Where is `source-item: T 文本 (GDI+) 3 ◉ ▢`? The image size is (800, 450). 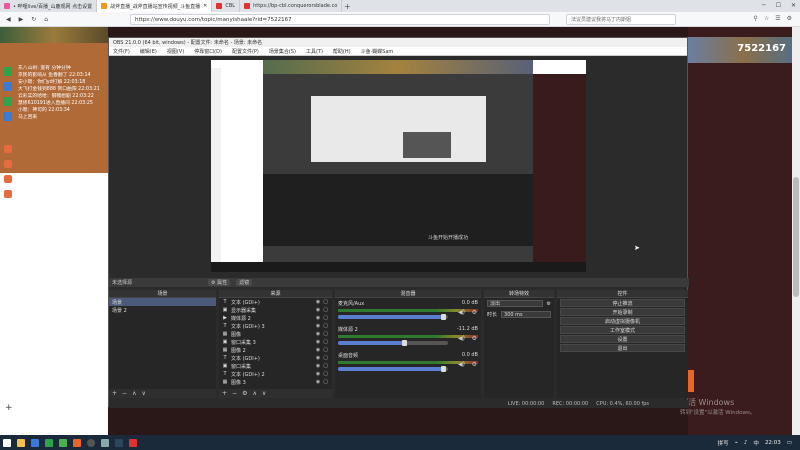 source-item: T 文本 (GDI+) 3 ◉ ▢ is located at coordinates (275, 326).